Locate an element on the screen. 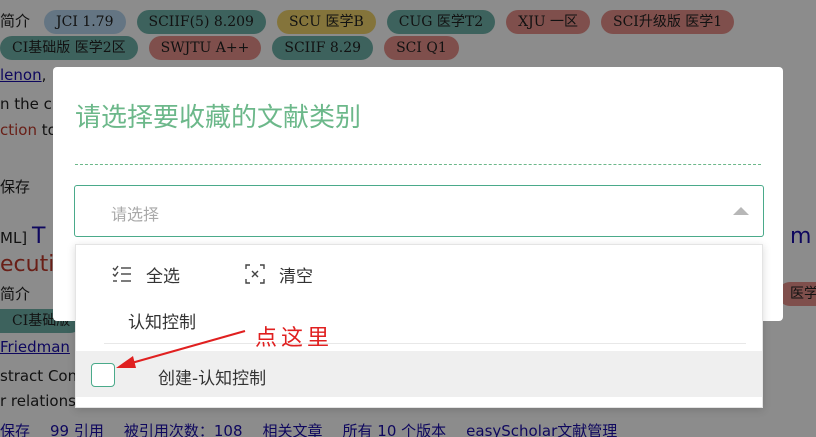 Image resolution: width=816 pixels, height=437 pixels. group-divider is located at coordinates (425, 343).